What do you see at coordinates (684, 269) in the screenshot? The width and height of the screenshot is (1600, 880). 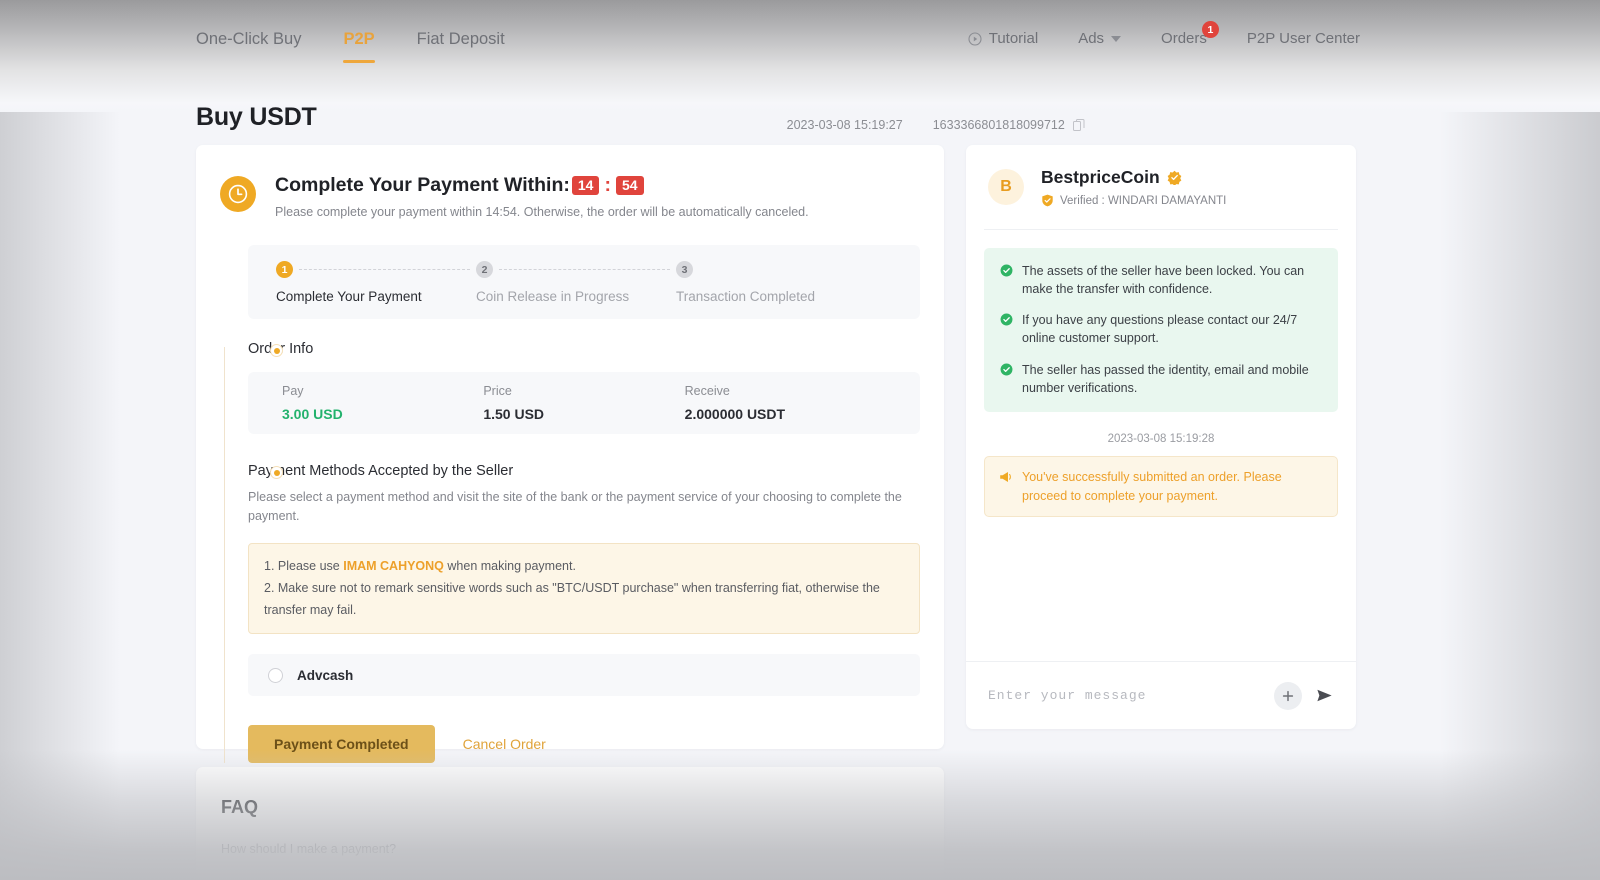 I see `step-number: 3` at bounding box center [684, 269].